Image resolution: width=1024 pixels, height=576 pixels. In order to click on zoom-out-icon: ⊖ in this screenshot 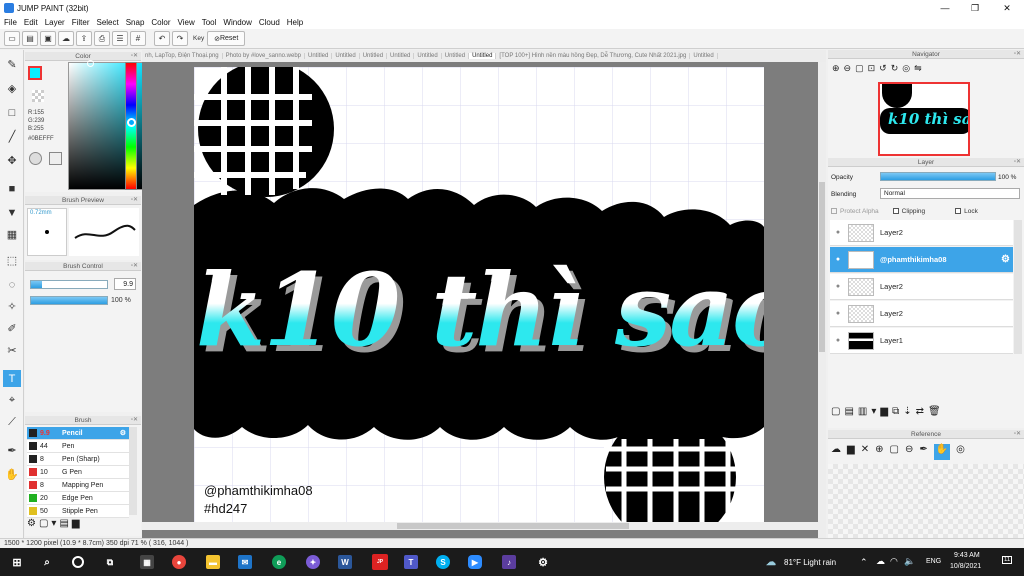, I will do `click(848, 71)`.